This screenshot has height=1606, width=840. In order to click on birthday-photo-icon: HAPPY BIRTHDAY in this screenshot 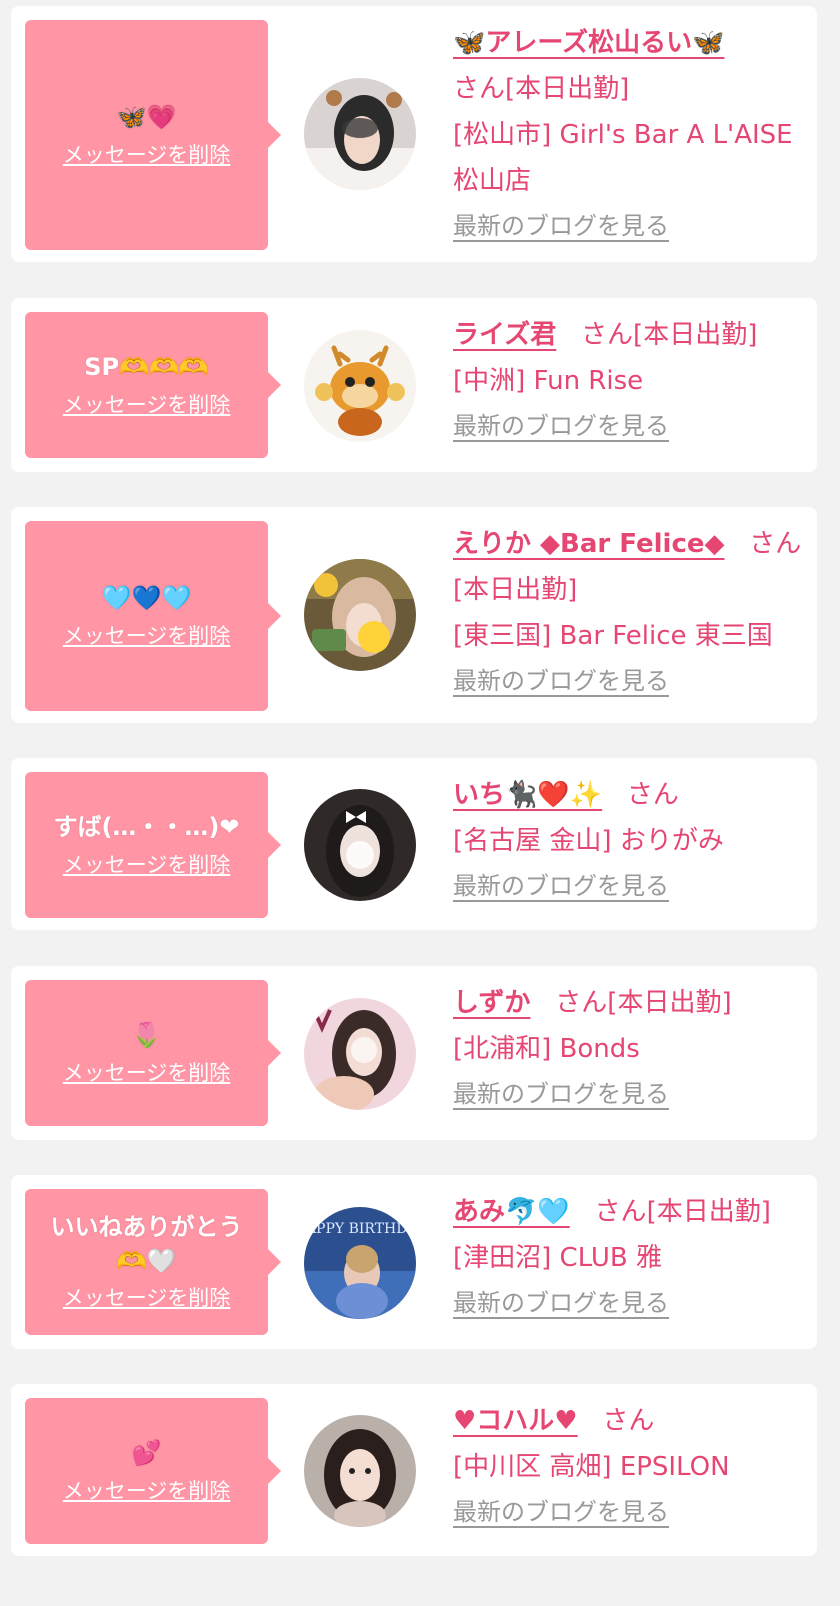, I will do `click(360, 1263)`.